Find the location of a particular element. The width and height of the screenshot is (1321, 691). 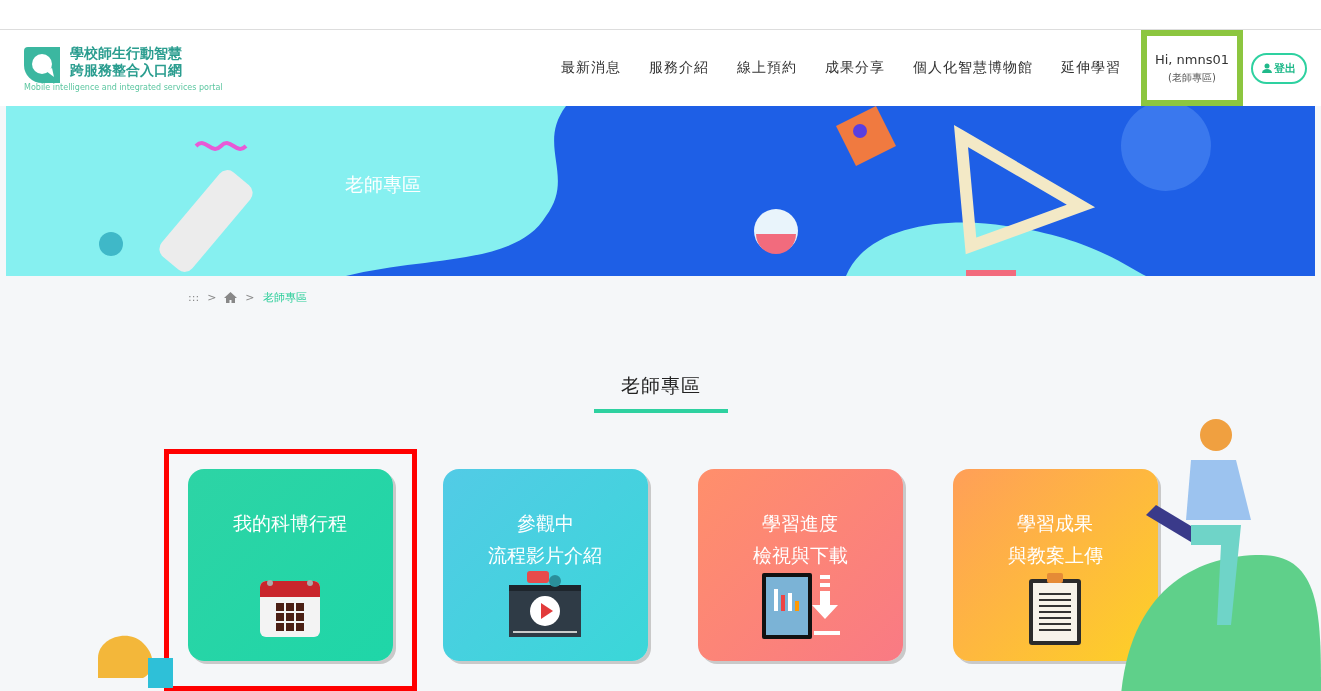

home-icon is located at coordinates (231, 297).